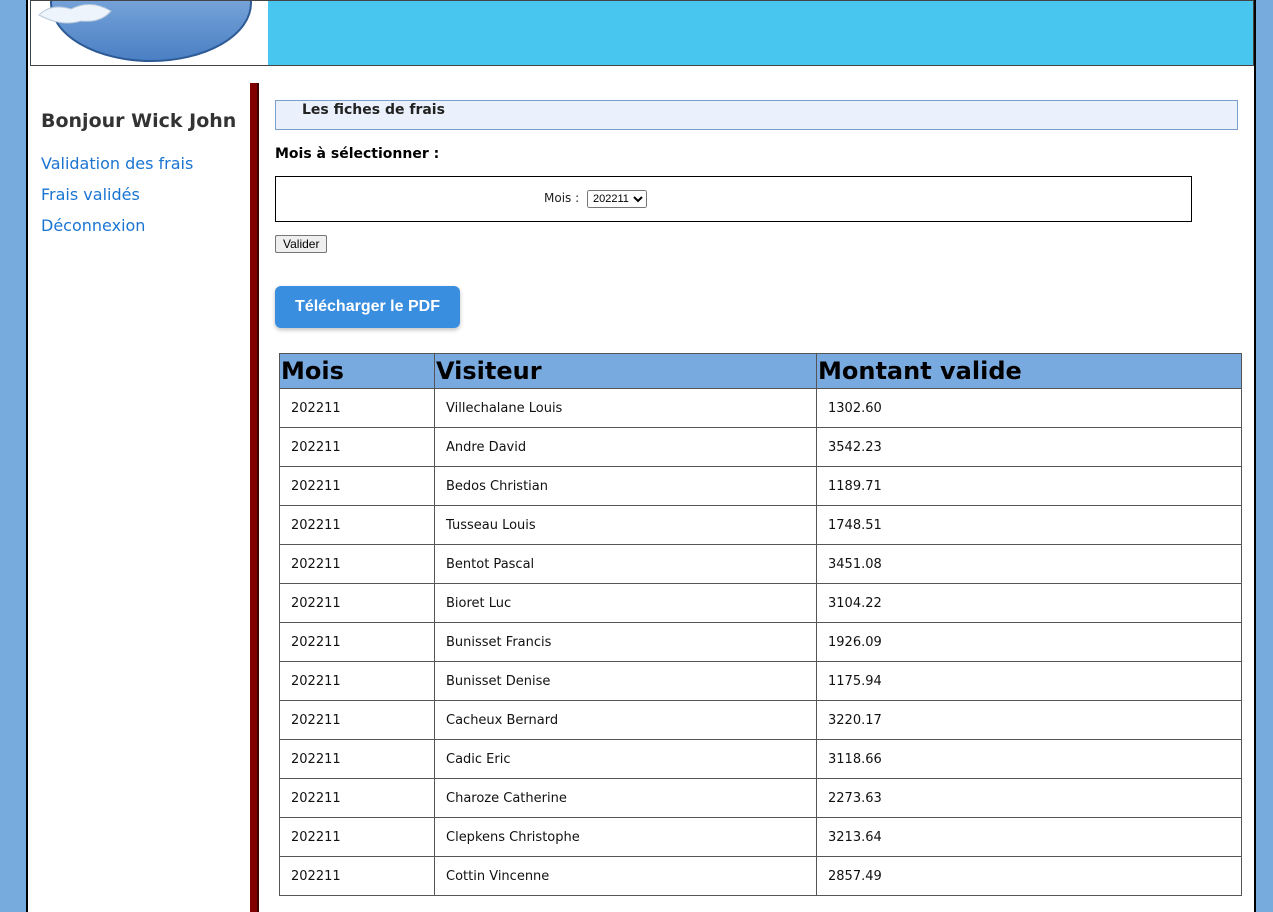 The width and height of the screenshot is (1273, 912). I want to click on download-pdf-button: Télécharger le PDF, so click(367, 307).